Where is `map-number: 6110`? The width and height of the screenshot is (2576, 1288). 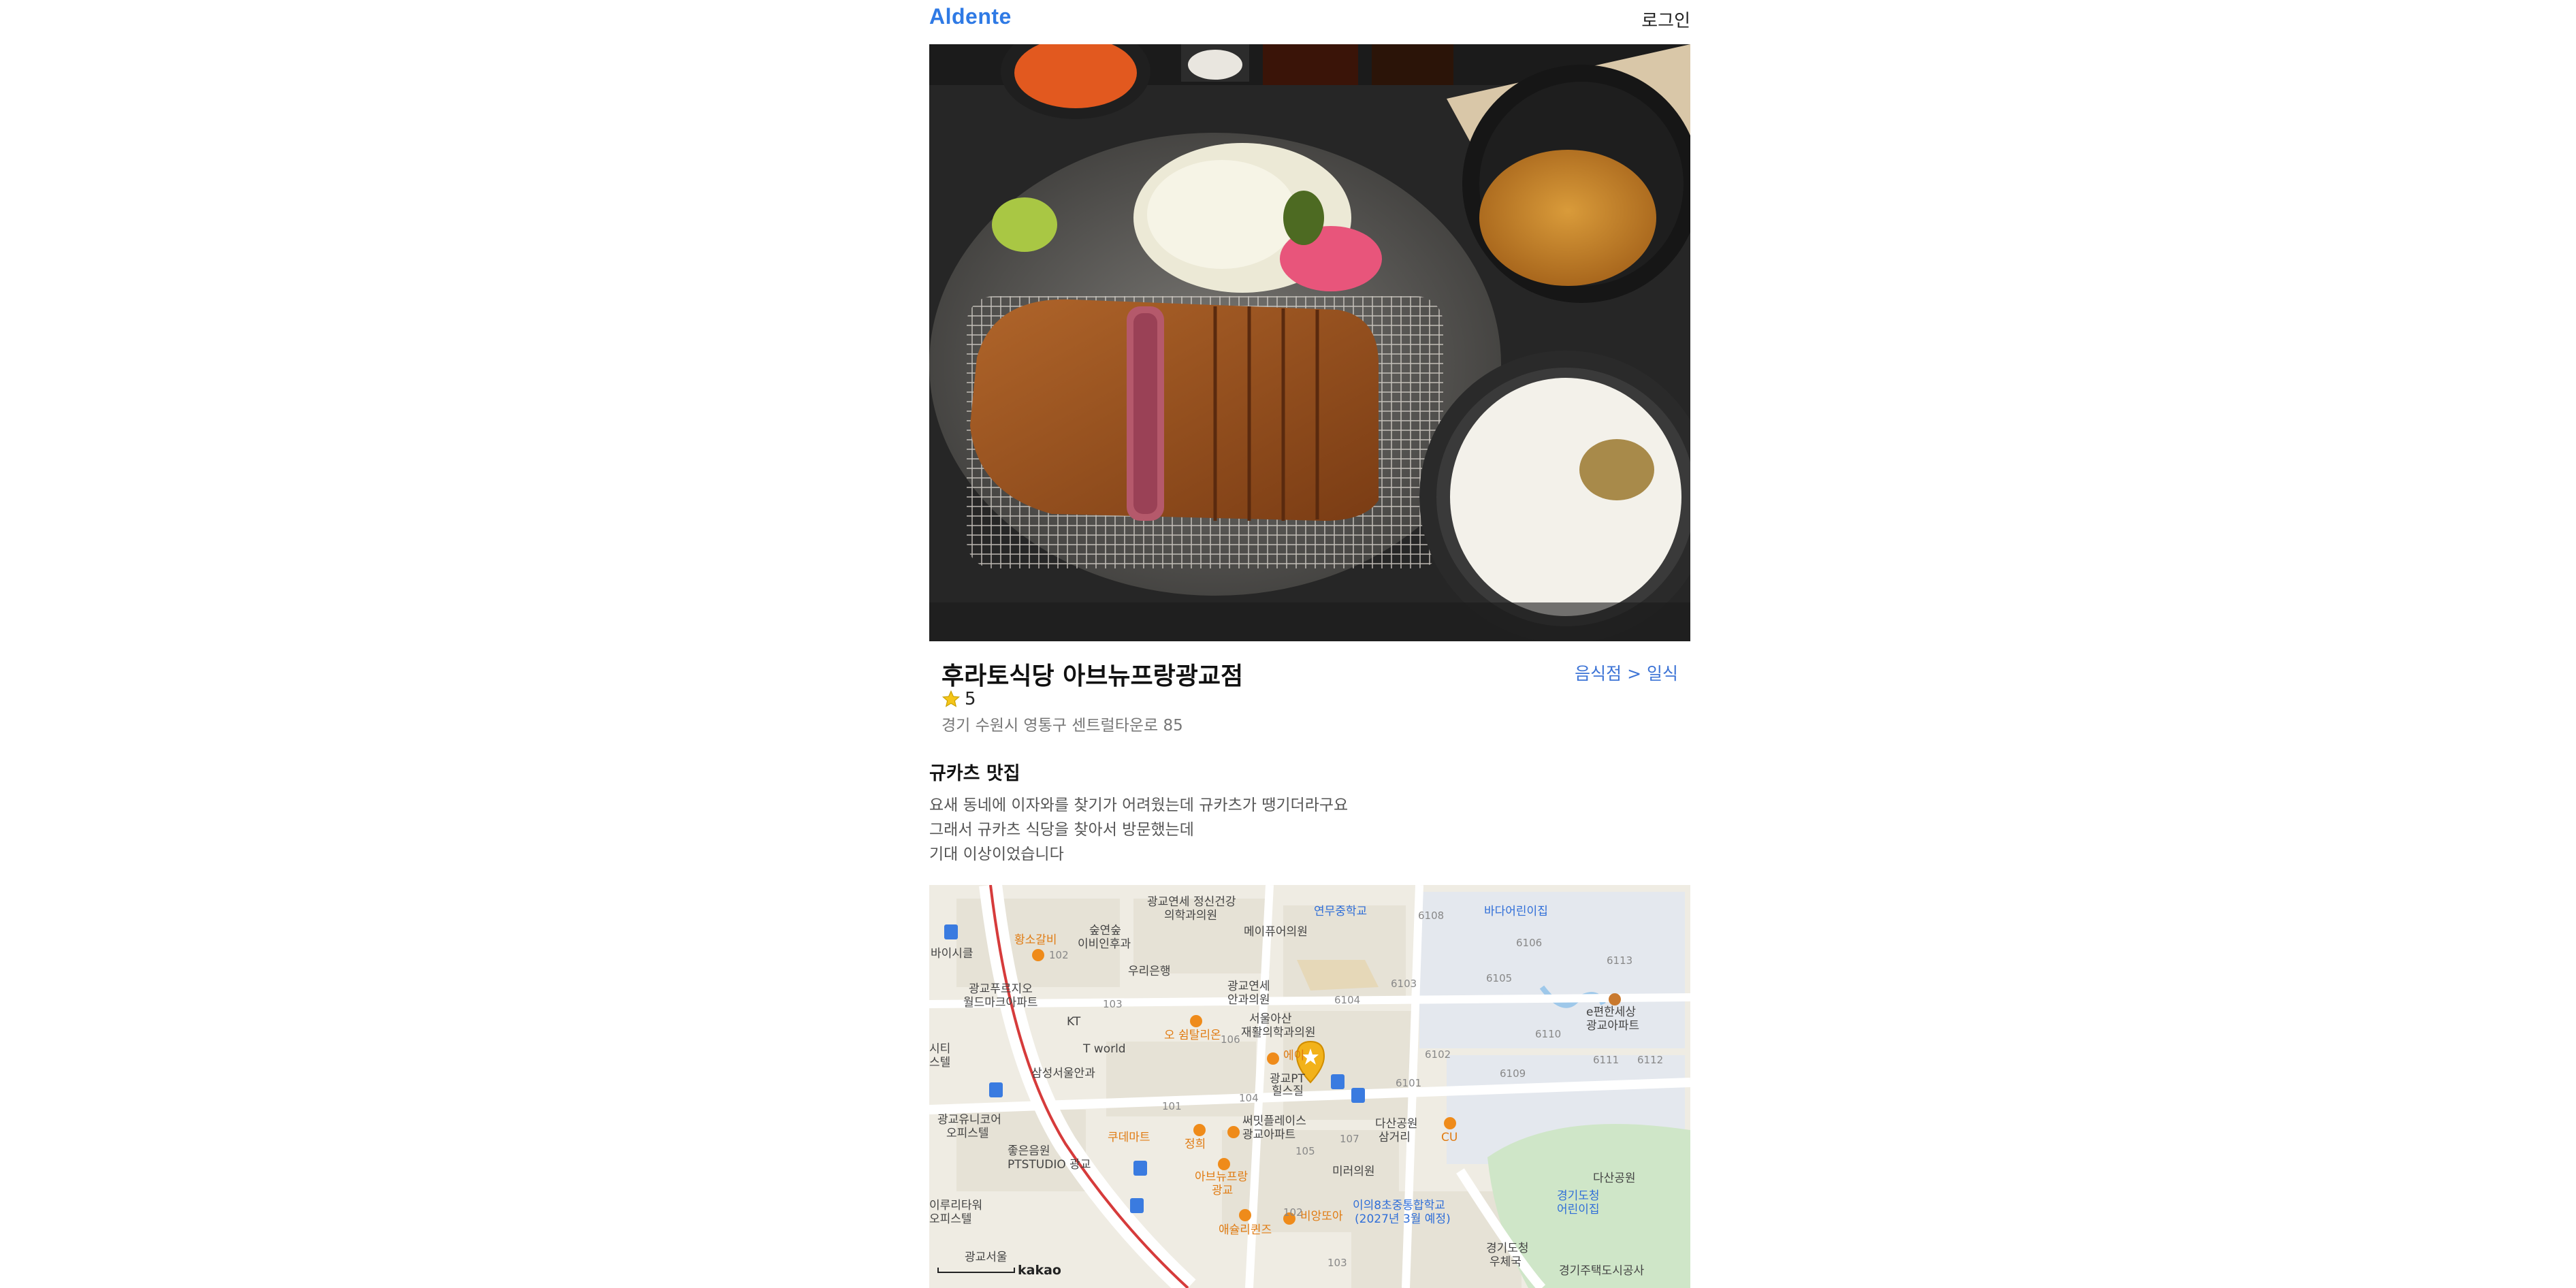 map-number: 6110 is located at coordinates (1549, 1034).